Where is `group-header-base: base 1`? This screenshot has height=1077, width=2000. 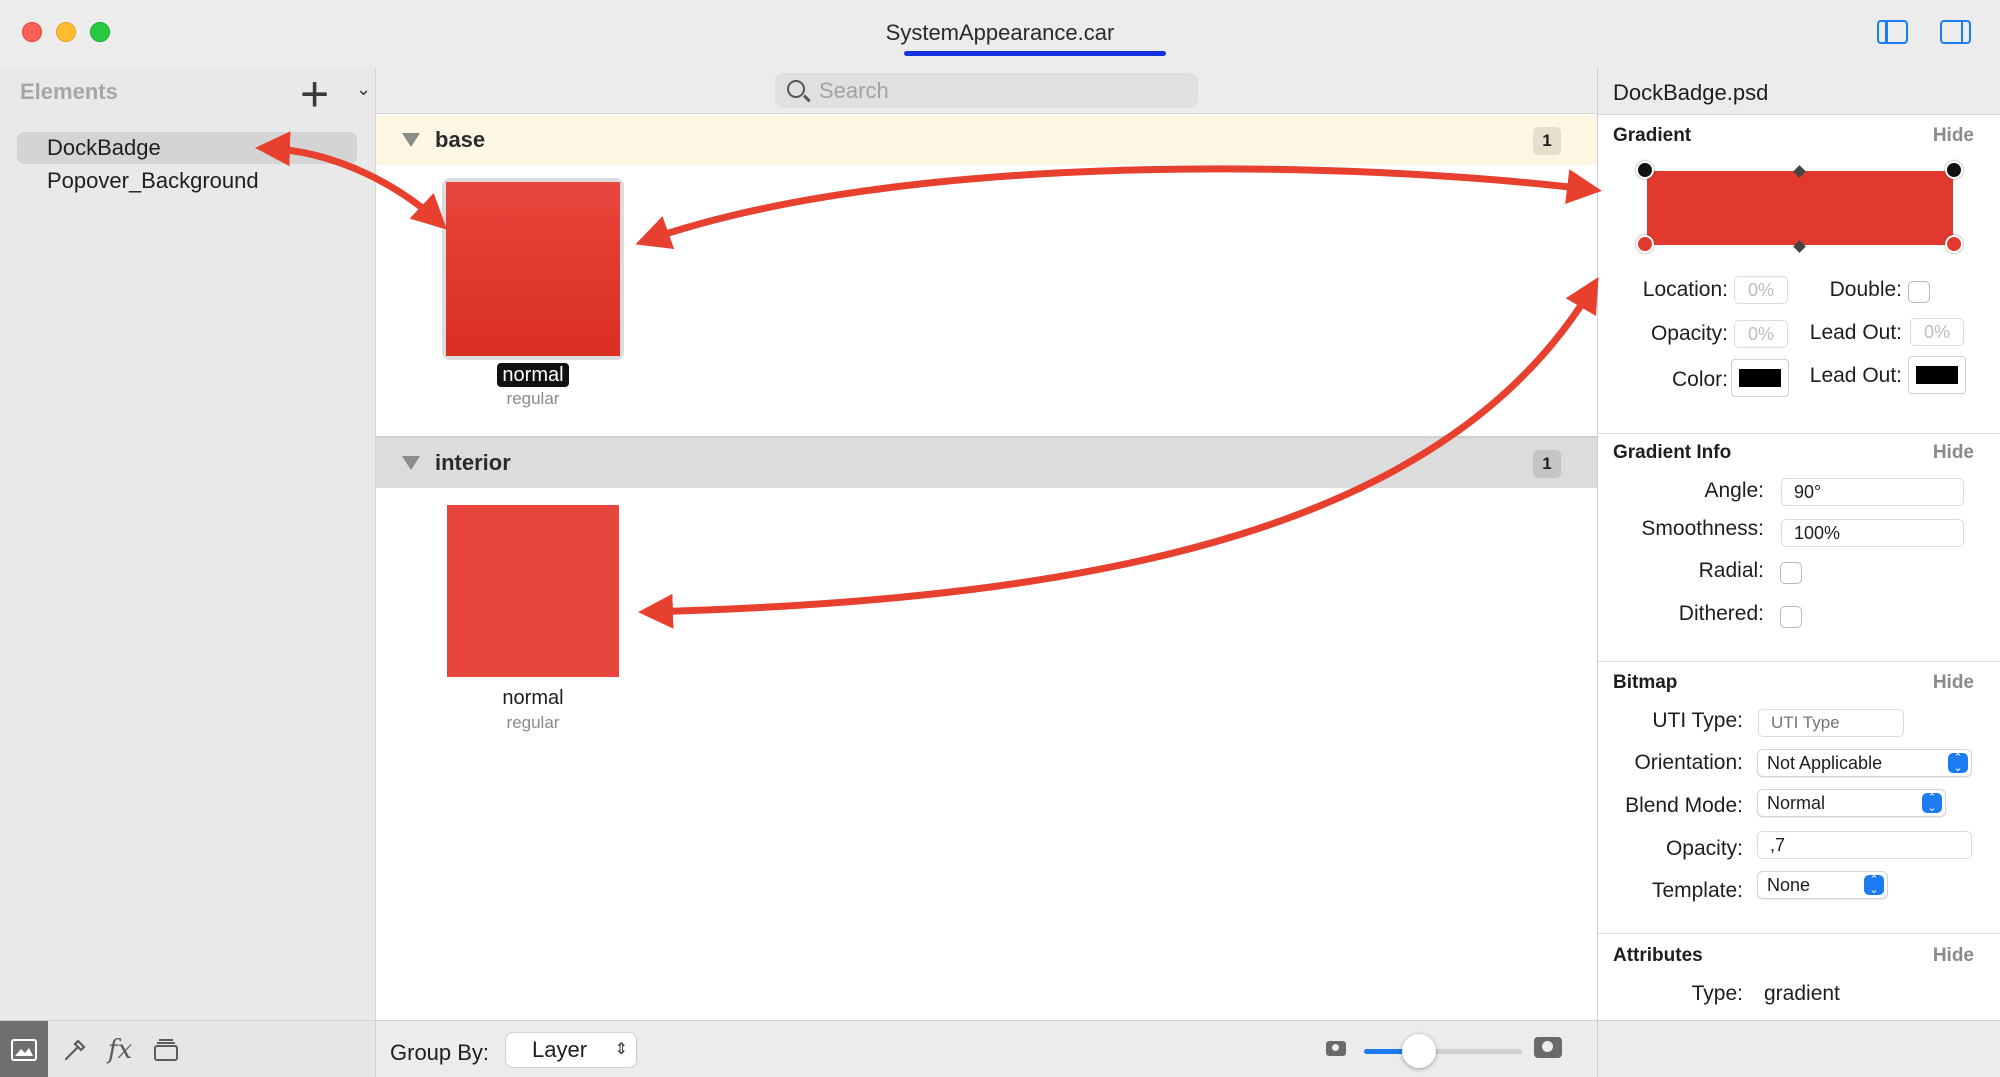
group-header-base: base 1 is located at coordinates (986, 140).